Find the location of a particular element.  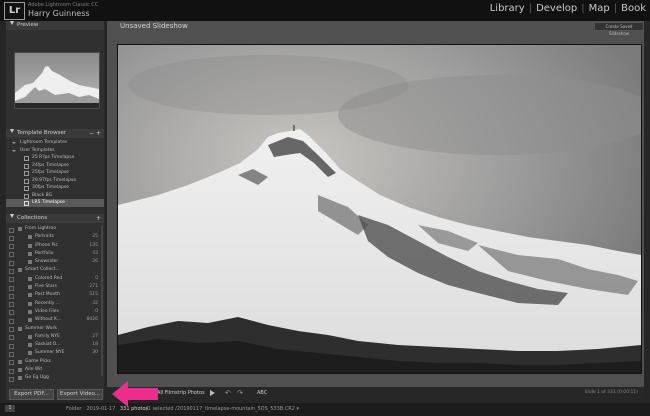

collection-item: Video Files 0 is located at coordinates (55, 312).